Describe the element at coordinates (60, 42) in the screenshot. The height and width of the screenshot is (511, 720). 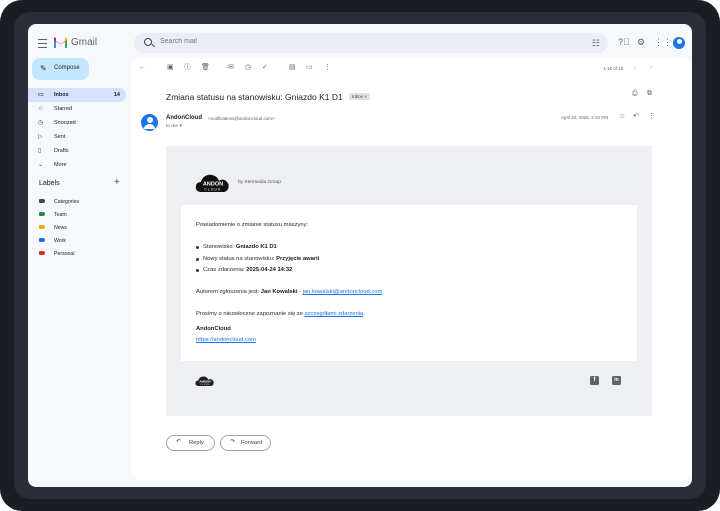
I see `gmail-logo-icon` at that location.